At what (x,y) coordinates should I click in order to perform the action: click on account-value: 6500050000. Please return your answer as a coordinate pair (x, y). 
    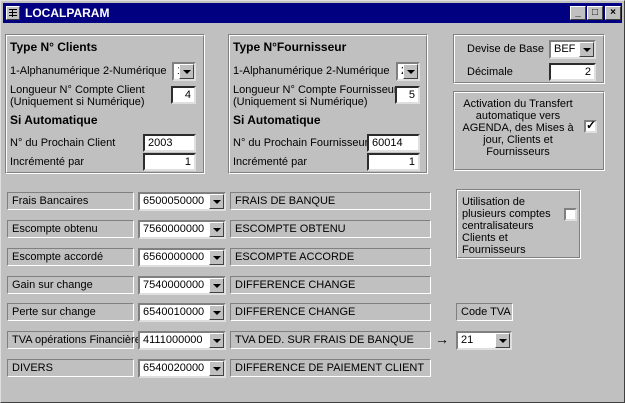
    Looking at the image, I should click on (174, 201).